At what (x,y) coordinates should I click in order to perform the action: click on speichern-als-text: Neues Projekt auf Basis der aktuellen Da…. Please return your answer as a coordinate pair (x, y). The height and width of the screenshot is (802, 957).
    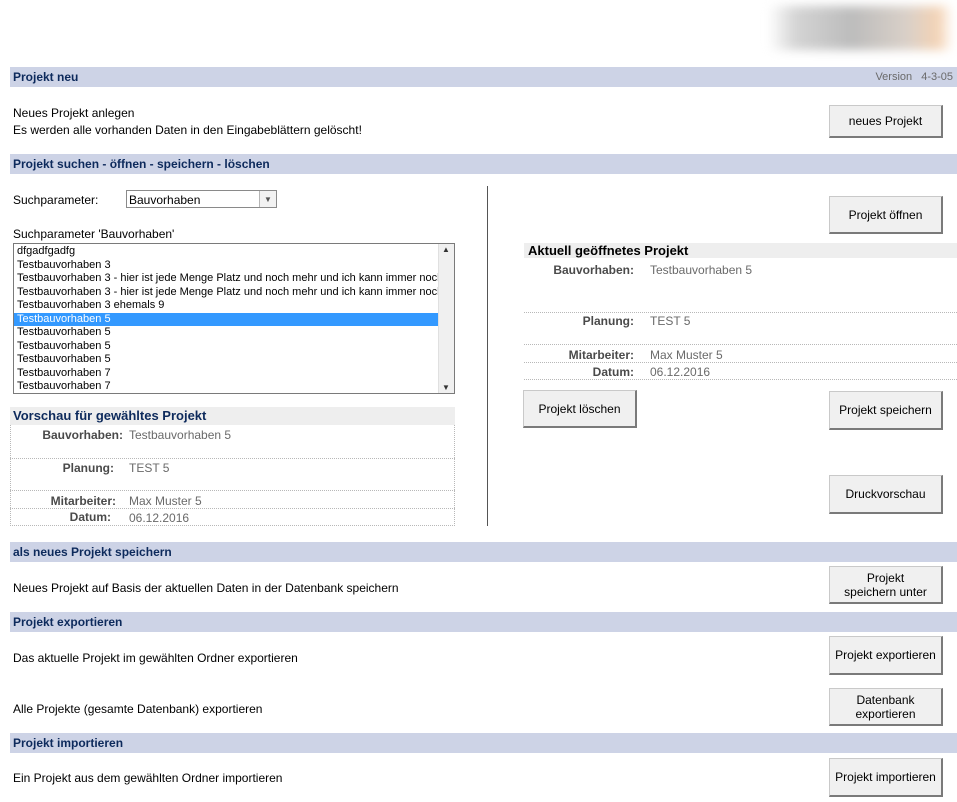
    Looking at the image, I should click on (206, 588).